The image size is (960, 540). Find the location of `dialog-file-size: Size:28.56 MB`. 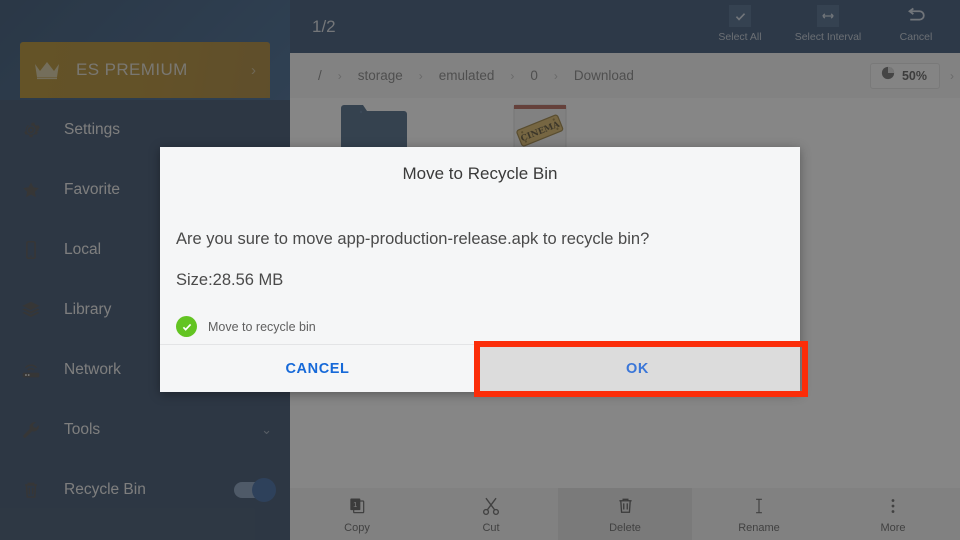

dialog-file-size: Size:28.56 MB is located at coordinates (230, 280).